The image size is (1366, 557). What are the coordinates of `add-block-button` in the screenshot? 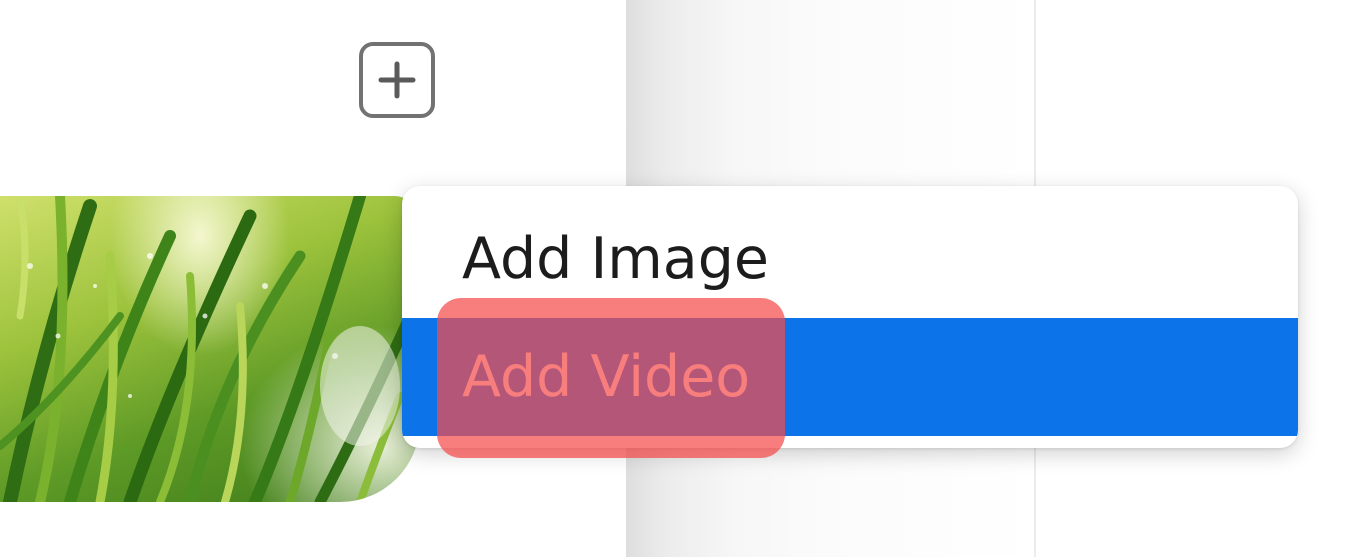 It's located at (397, 80).